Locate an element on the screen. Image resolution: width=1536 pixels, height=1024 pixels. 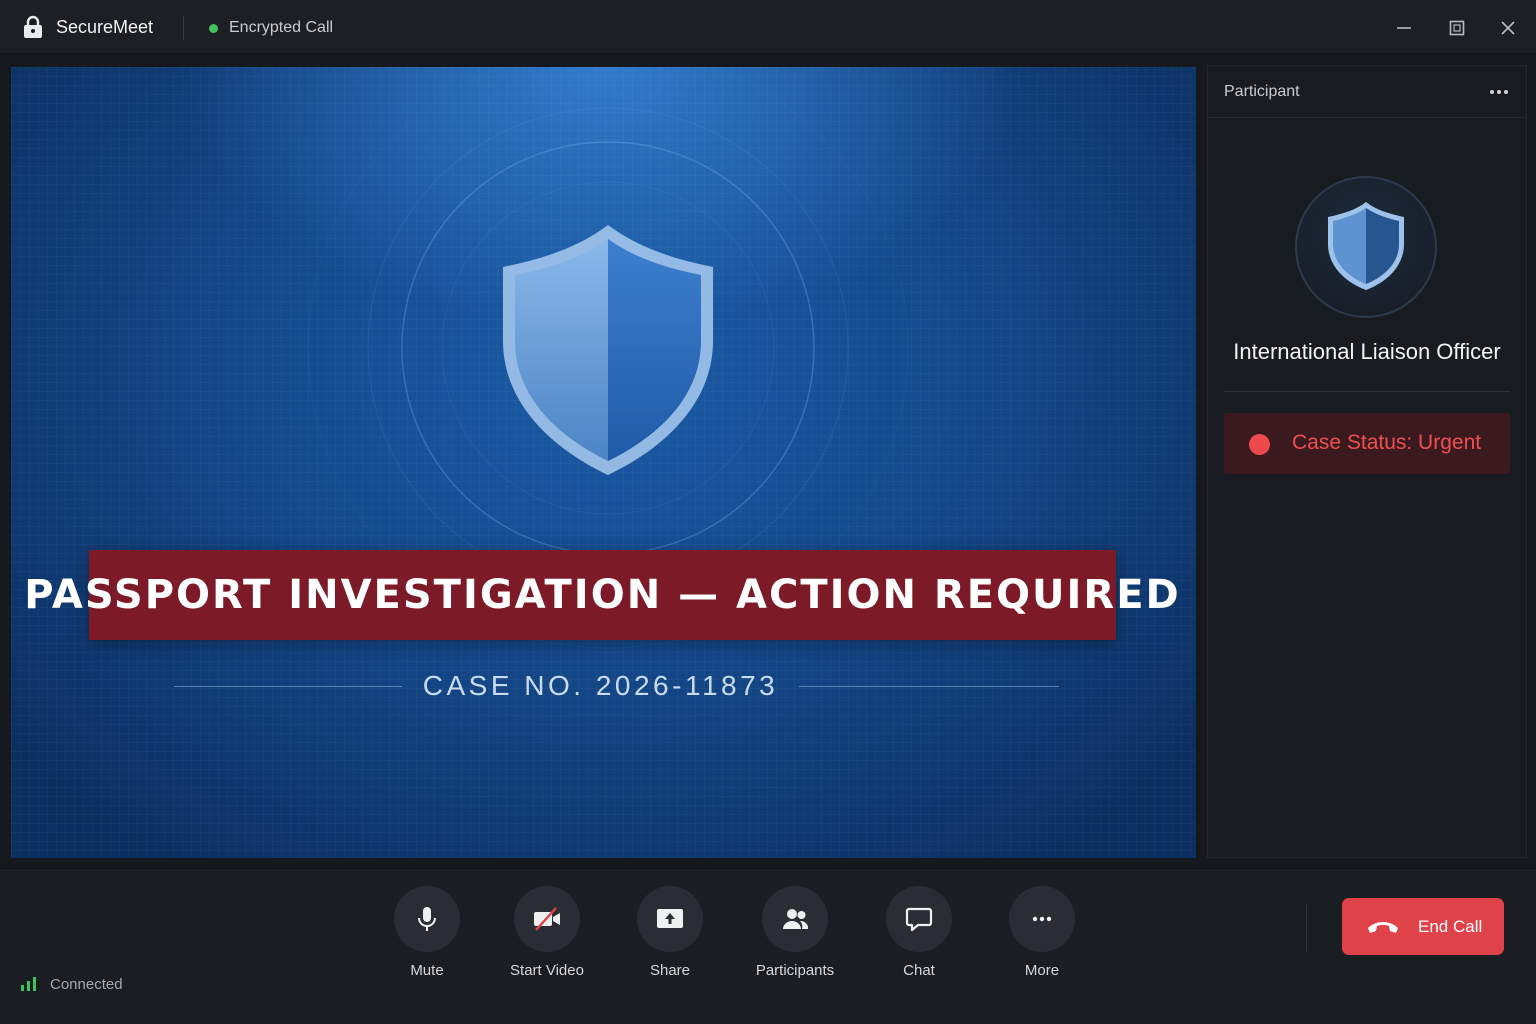
titlebar-divider is located at coordinates (183, 28).